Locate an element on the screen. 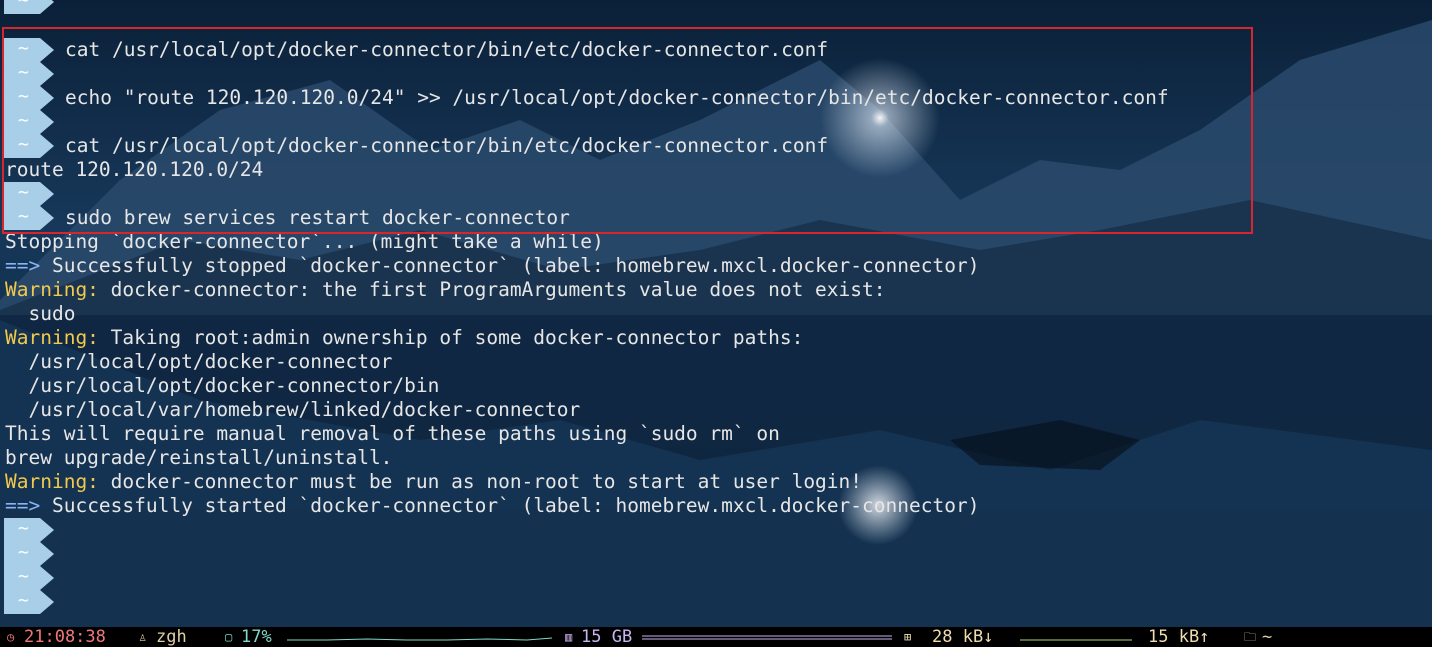 Image resolution: width=1432 pixels, height=647 pixels. network-graph is located at coordinates (1076, 640).